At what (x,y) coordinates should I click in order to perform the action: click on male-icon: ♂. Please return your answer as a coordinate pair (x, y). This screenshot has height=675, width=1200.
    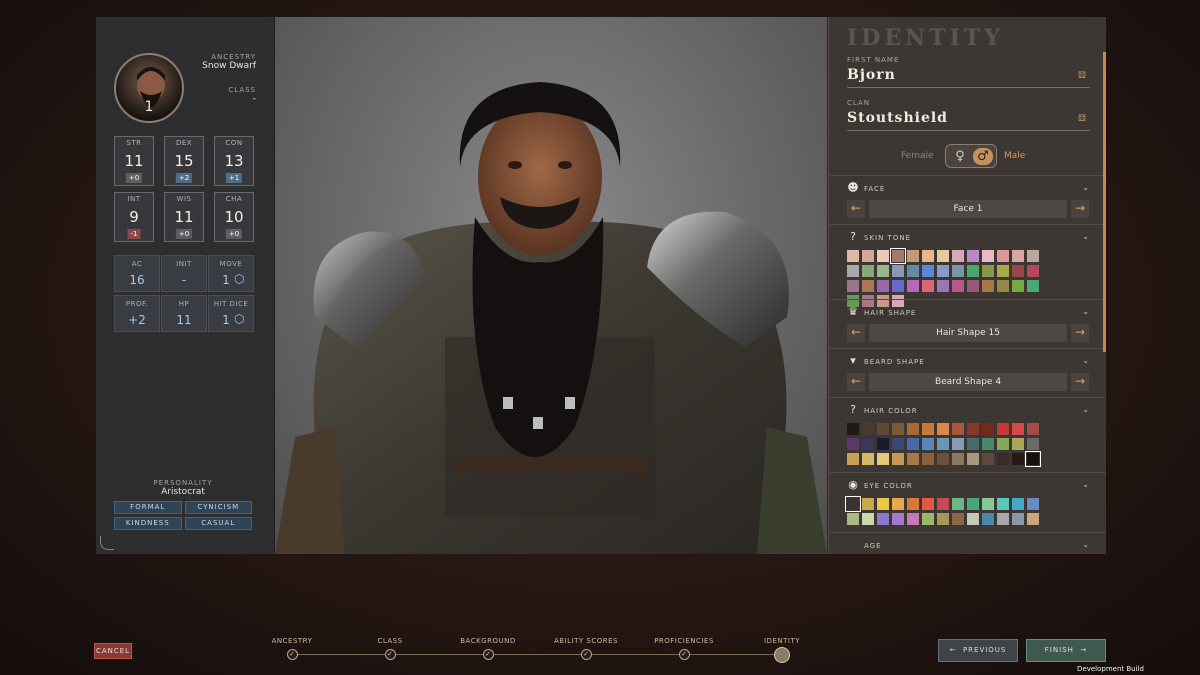
    Looking at the image, I should click on (983, 156).